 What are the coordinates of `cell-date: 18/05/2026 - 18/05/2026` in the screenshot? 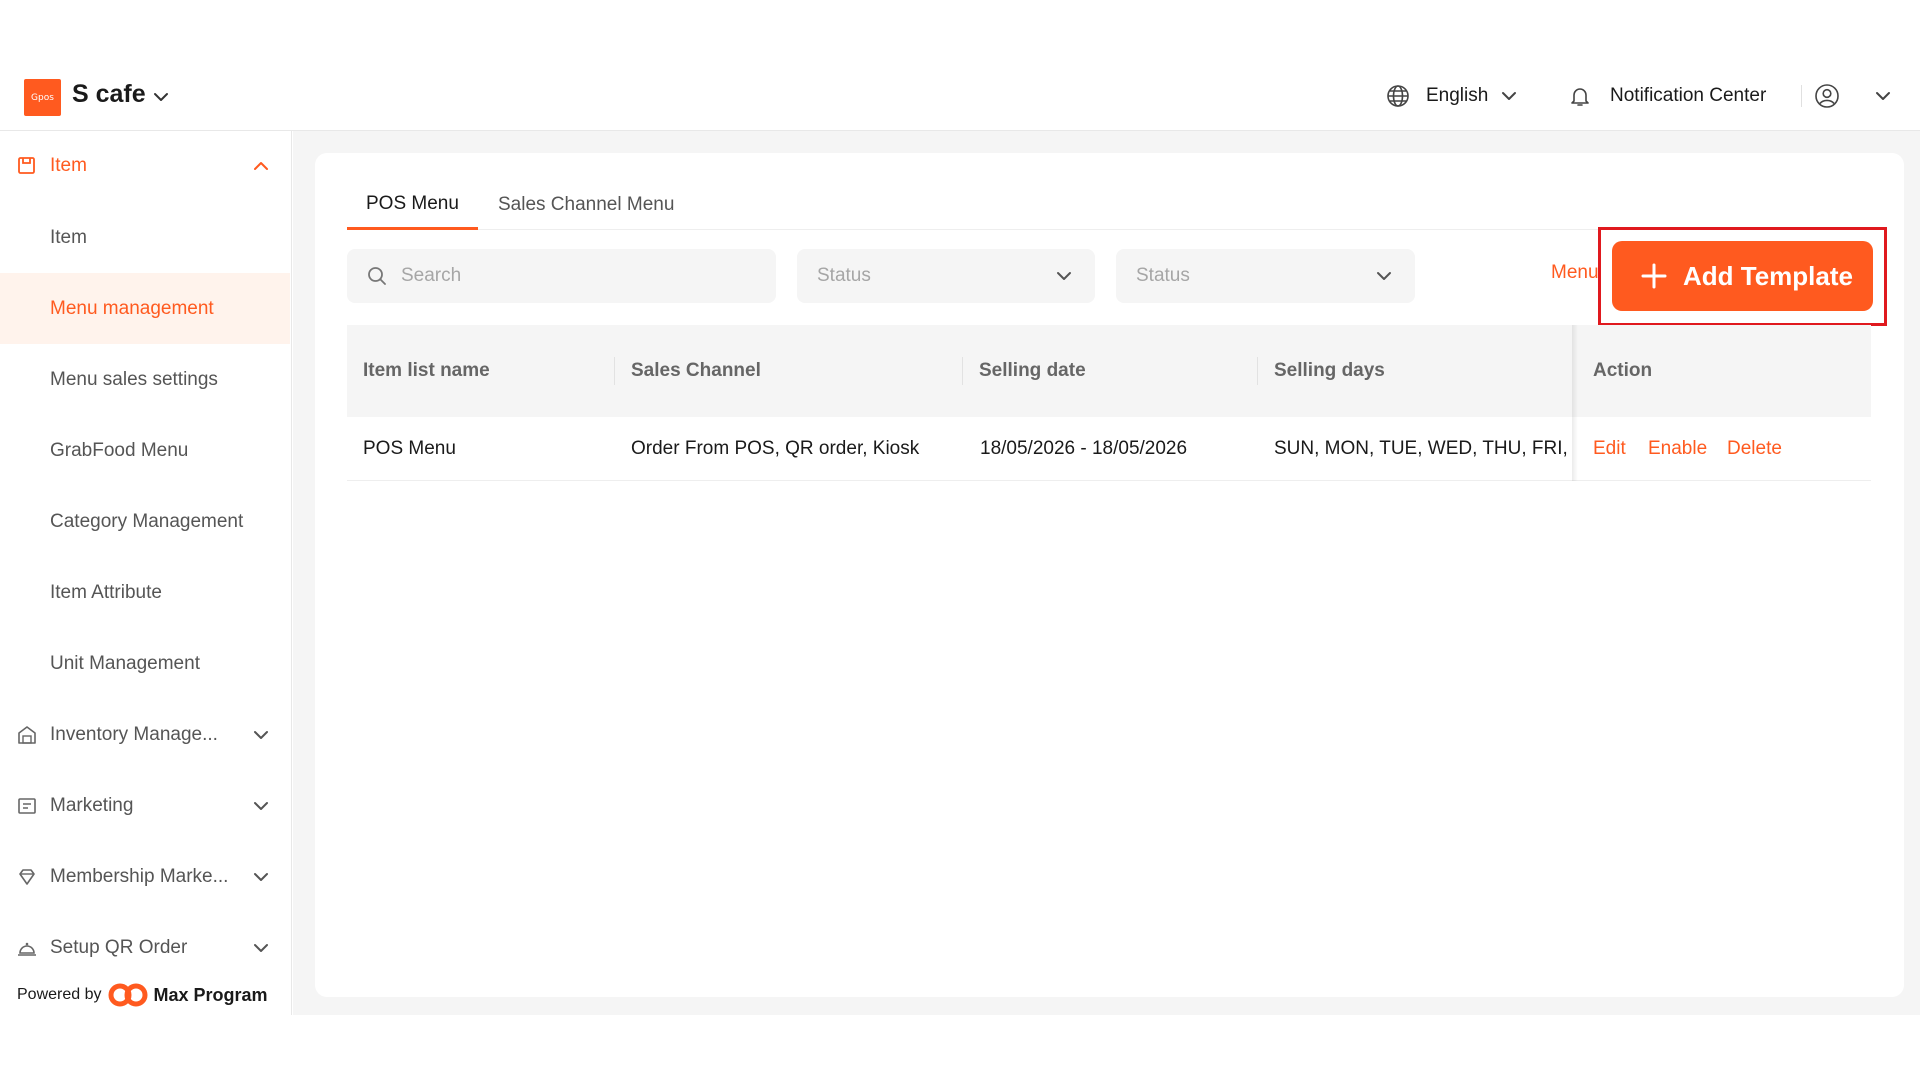 It's located at (1084, 448).